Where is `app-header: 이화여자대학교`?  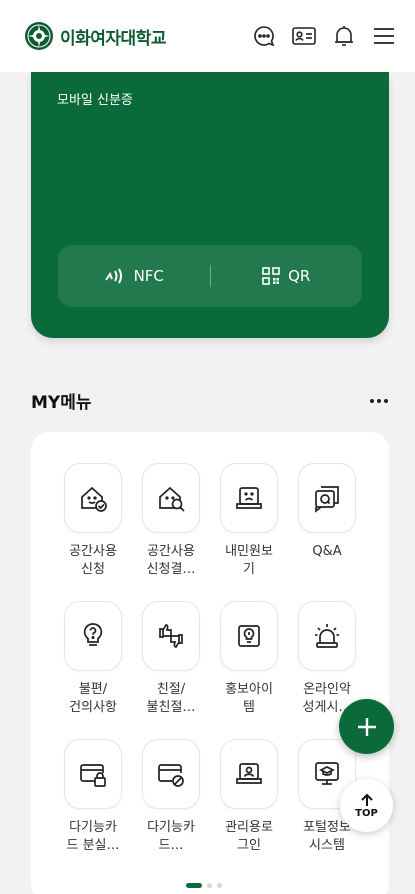
app-header: 이화여자대학교 is located at coordinates (207, 36).